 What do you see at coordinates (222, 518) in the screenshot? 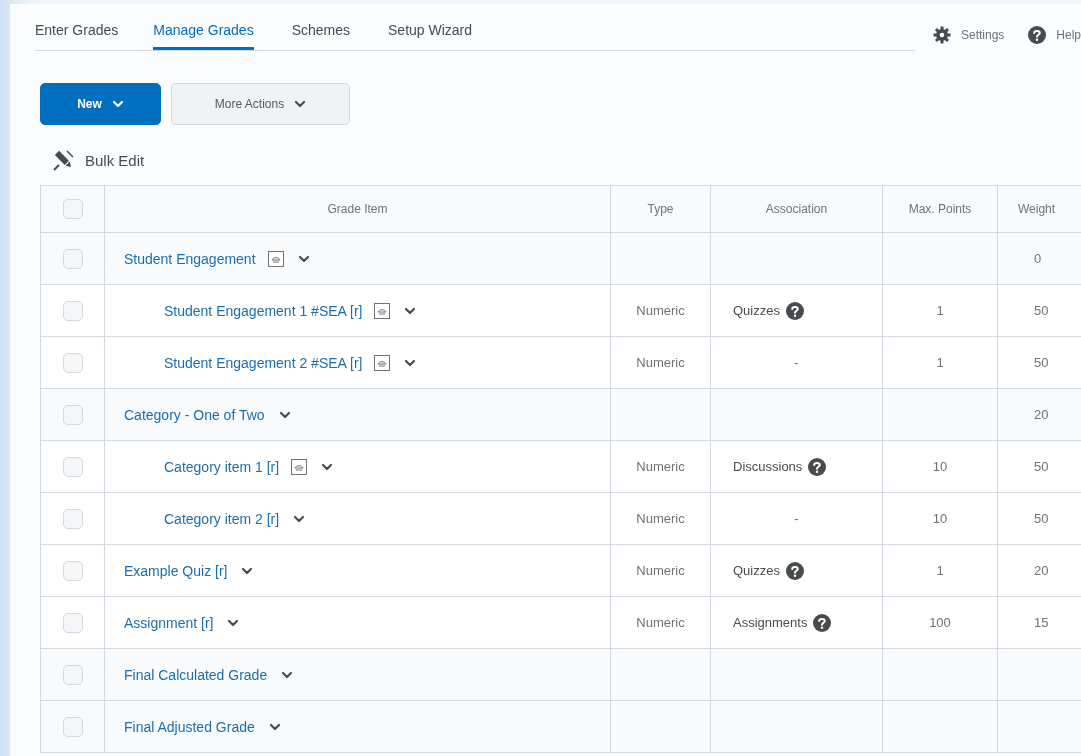
I see `grade-item-link: Category item 2 [r]` at bounding box center [222, 518].